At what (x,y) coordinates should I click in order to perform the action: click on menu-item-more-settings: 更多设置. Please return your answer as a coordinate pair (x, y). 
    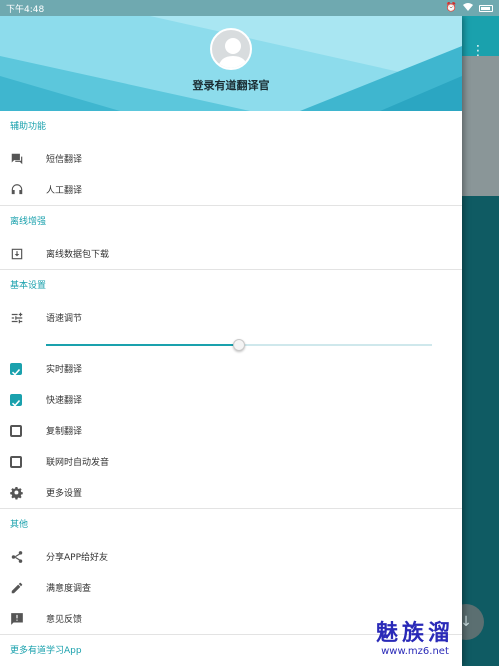
    Looking at the image, I should click on (231, 492).